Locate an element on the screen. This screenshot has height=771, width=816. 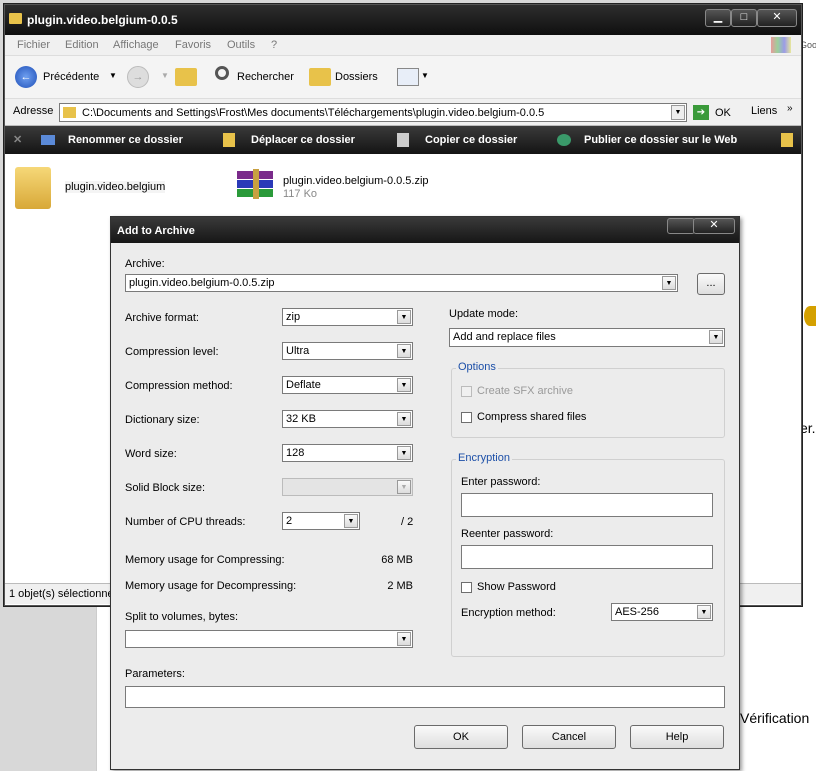
close-button: ✕ is located at coordinates (777, 18).